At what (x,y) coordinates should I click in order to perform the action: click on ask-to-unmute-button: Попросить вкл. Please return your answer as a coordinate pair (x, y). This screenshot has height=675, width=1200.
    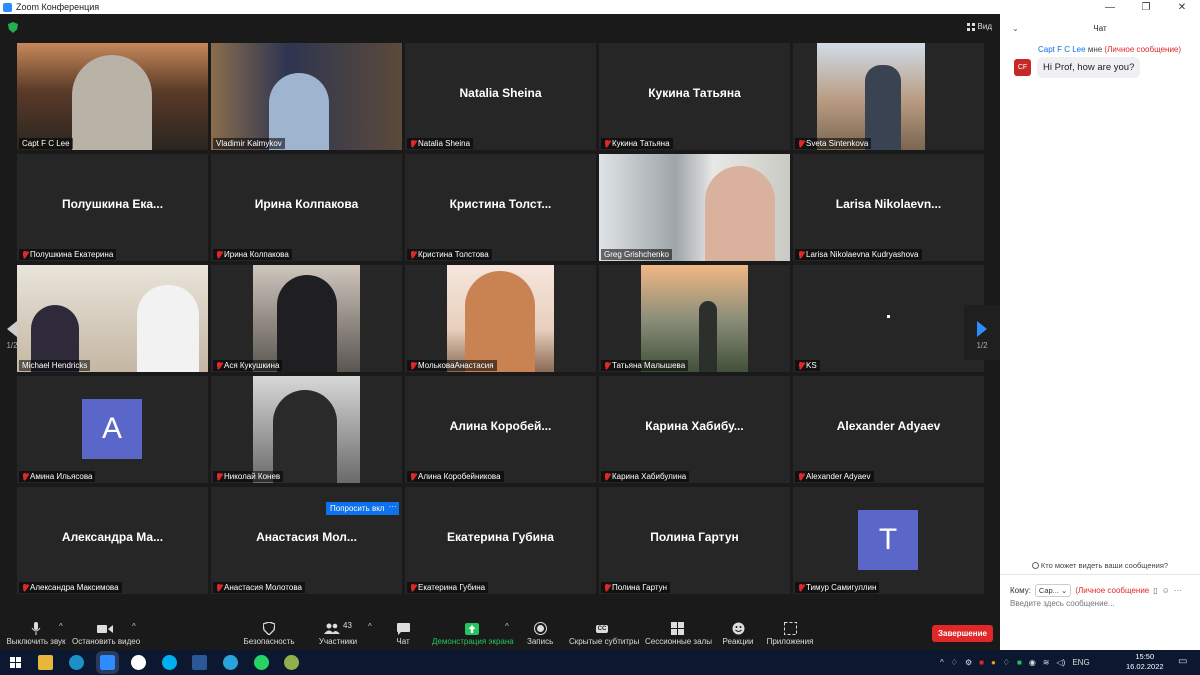
    Looking at the image, I should click on (357, 508).